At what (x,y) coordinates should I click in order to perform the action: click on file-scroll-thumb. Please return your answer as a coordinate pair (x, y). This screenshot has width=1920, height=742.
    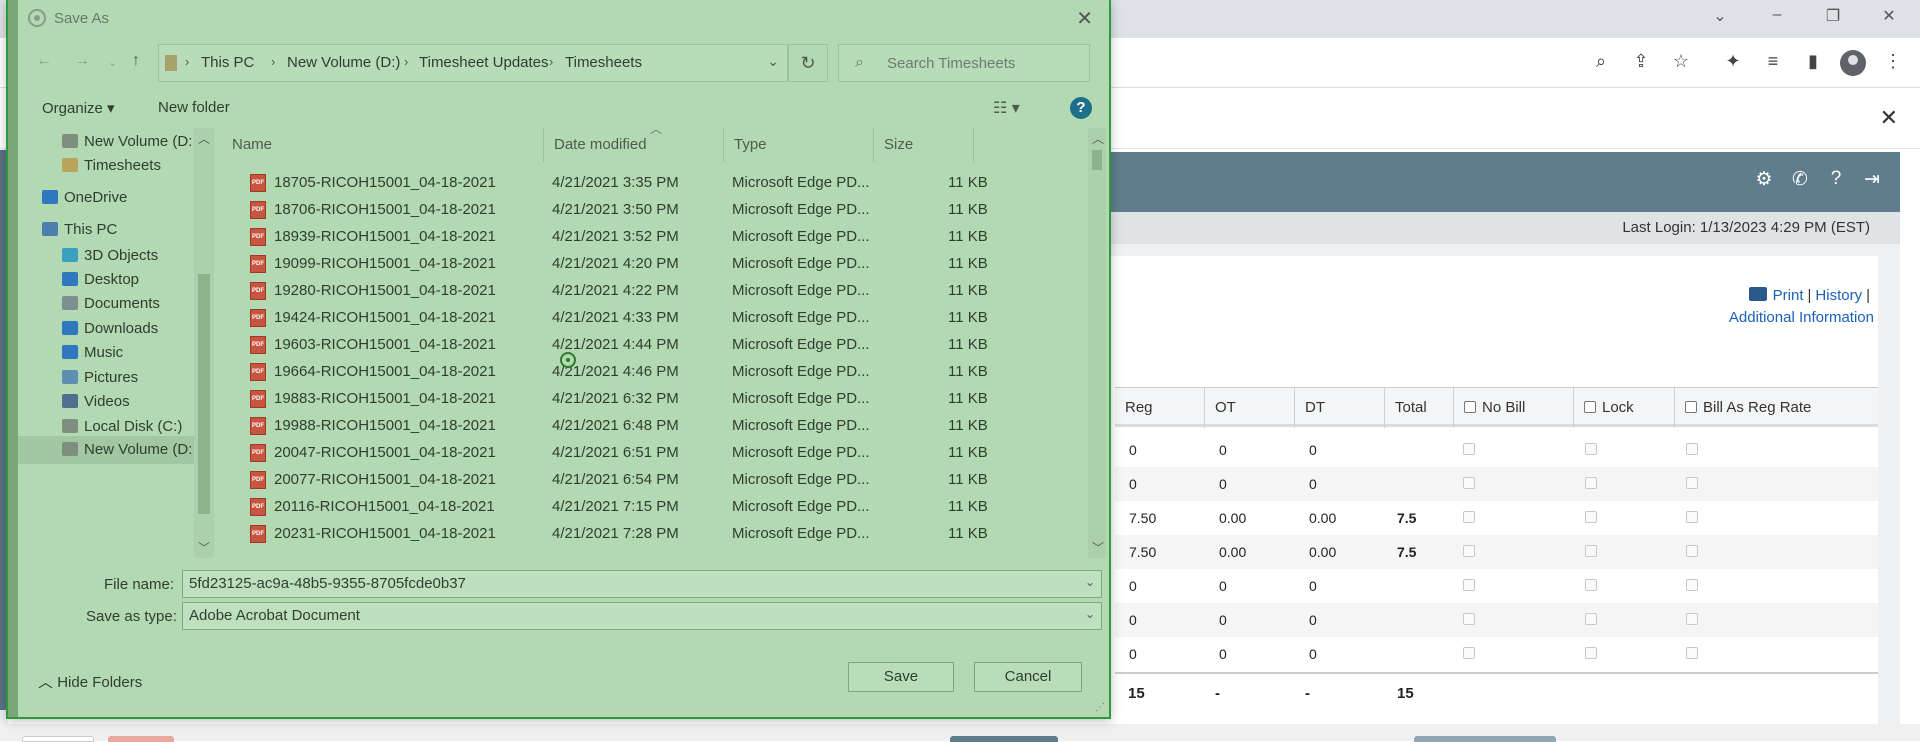
    Looking at the image, I should click on (1097, 160).